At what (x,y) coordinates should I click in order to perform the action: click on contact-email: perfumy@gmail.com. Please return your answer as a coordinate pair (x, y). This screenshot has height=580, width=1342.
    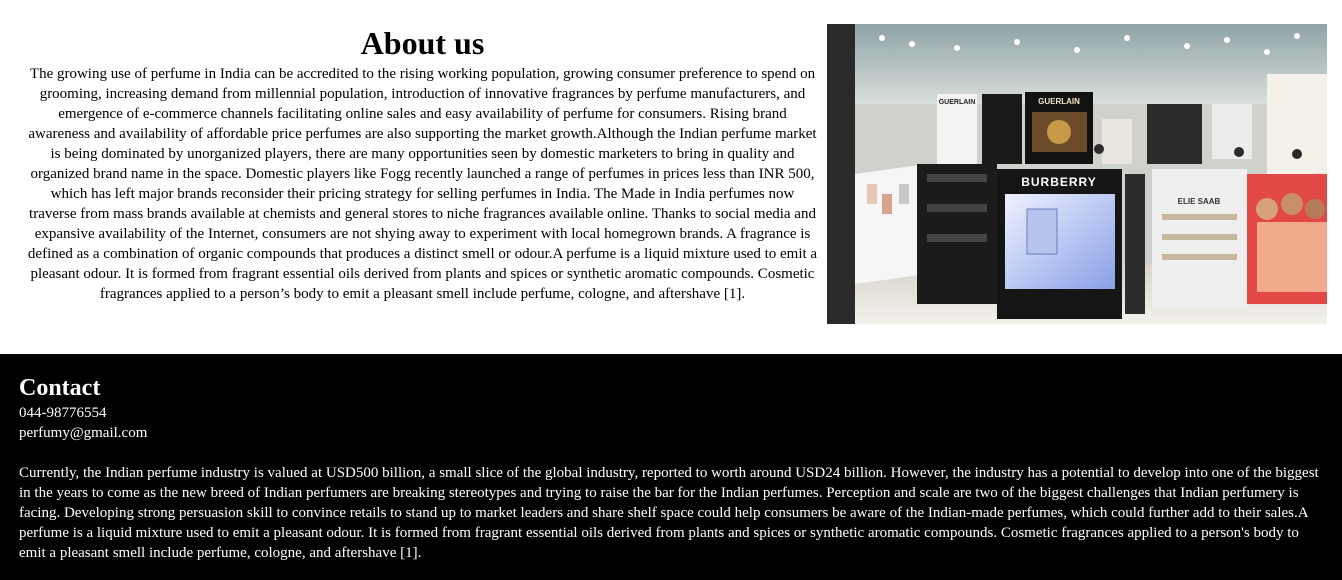
    Looking at the image, I should click on (83, 433).